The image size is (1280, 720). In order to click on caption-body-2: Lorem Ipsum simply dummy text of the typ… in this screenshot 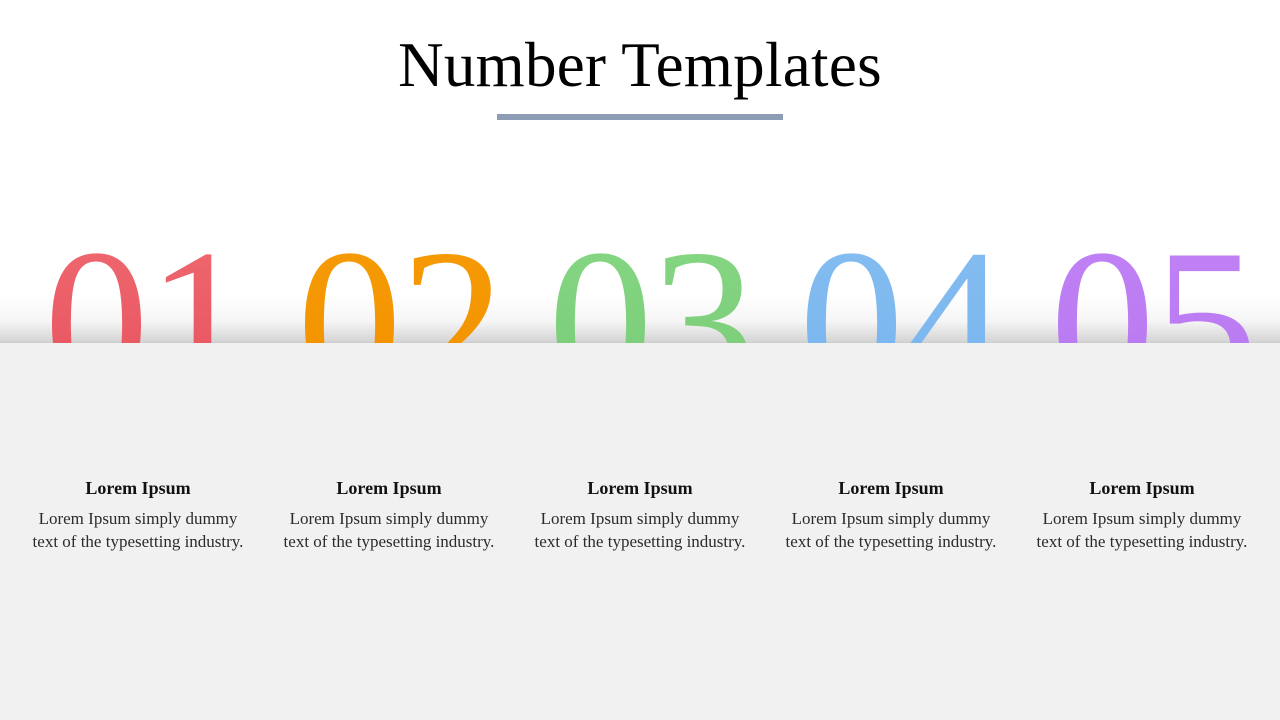, I will do `click(389, 530)`.